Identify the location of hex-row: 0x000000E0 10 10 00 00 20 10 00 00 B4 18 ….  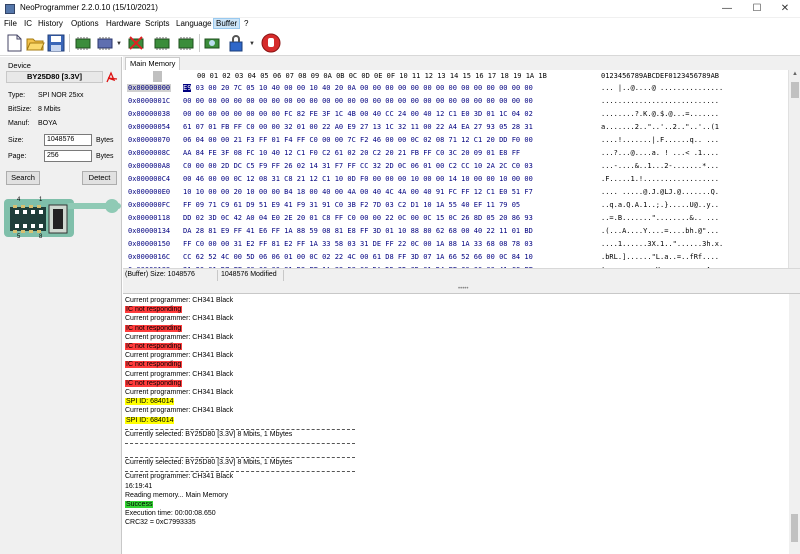
(456, 192).